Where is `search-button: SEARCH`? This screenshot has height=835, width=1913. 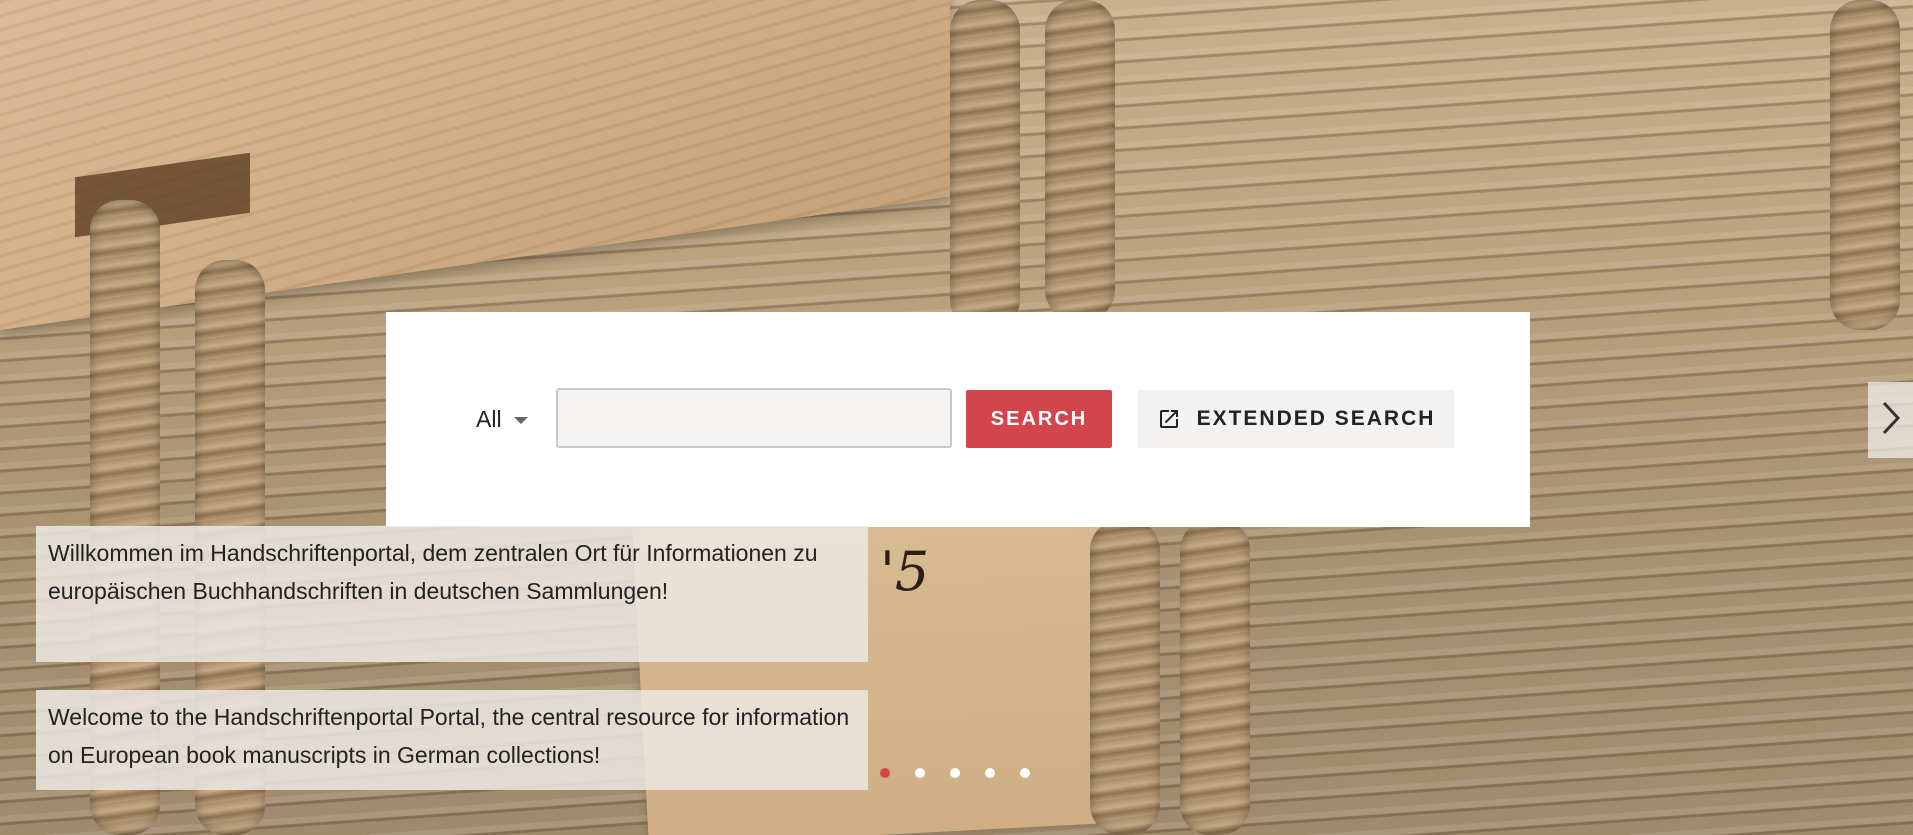
search-button: SEARCH is located at coordinates (1039, 419).